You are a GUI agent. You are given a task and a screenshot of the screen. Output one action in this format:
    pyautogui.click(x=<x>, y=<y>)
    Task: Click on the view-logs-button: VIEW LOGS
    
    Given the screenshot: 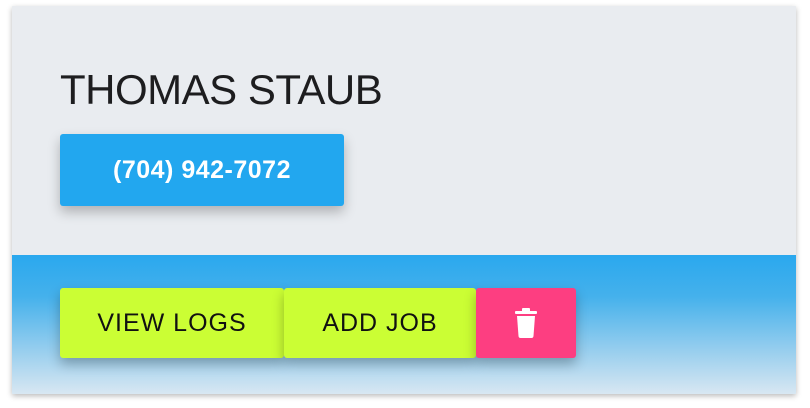 What is the action you would take?
    pyautogui.click(x=172, y=323)
    